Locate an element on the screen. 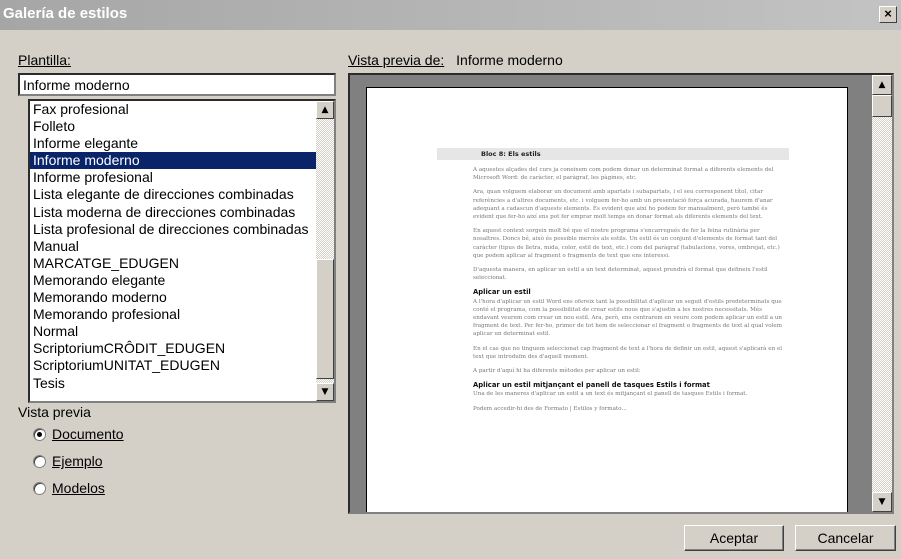 This screenshot has height=559, width=901. template-list-item: Memorando moderno is located at coordinates (182, 297).